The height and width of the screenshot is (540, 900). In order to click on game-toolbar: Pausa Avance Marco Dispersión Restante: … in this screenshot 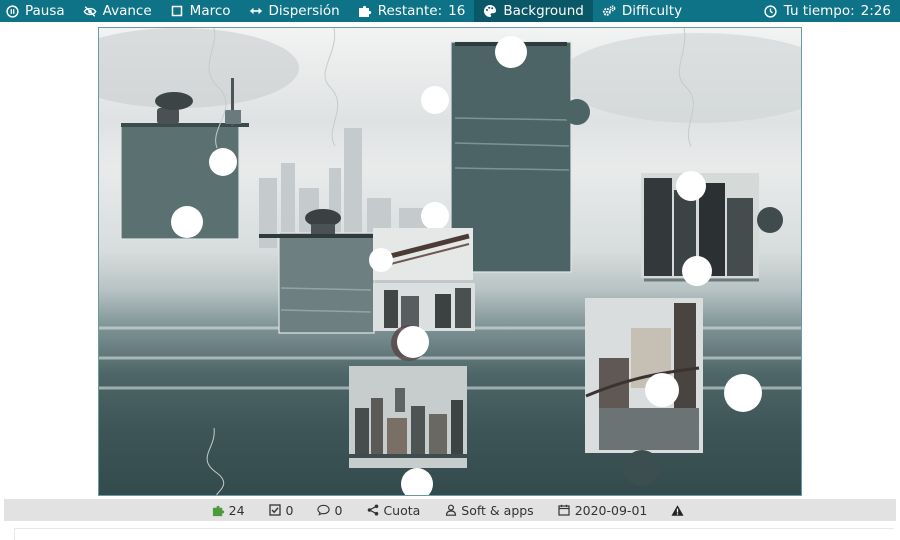, I will do `click(450, 11)`.